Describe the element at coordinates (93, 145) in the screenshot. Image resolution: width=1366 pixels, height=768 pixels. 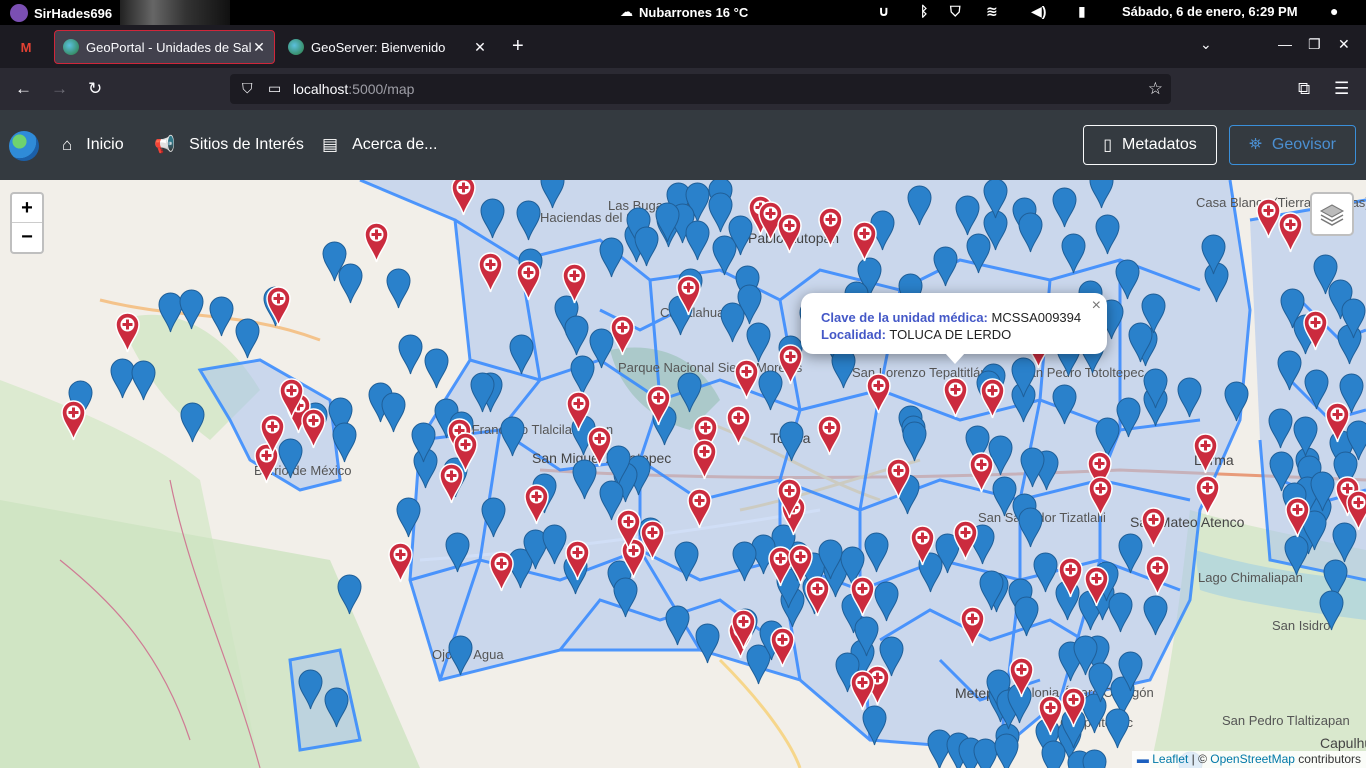
I see `nav-inicio: ⌂ Inicio` at that location.